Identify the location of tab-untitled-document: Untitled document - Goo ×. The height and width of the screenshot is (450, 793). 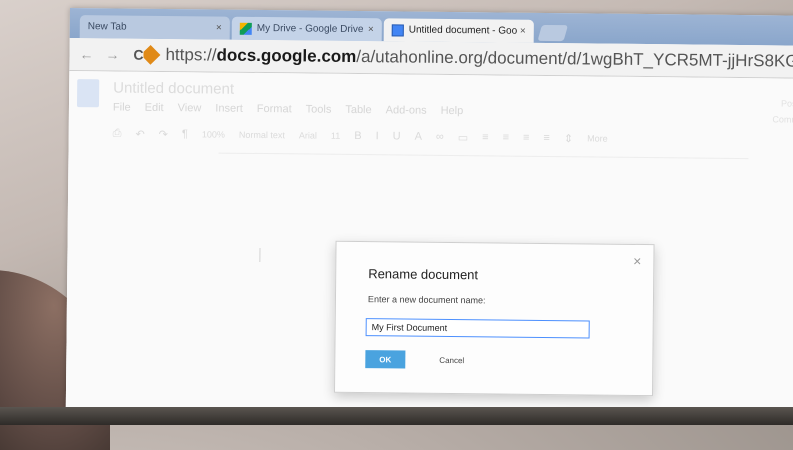
(458, 30).